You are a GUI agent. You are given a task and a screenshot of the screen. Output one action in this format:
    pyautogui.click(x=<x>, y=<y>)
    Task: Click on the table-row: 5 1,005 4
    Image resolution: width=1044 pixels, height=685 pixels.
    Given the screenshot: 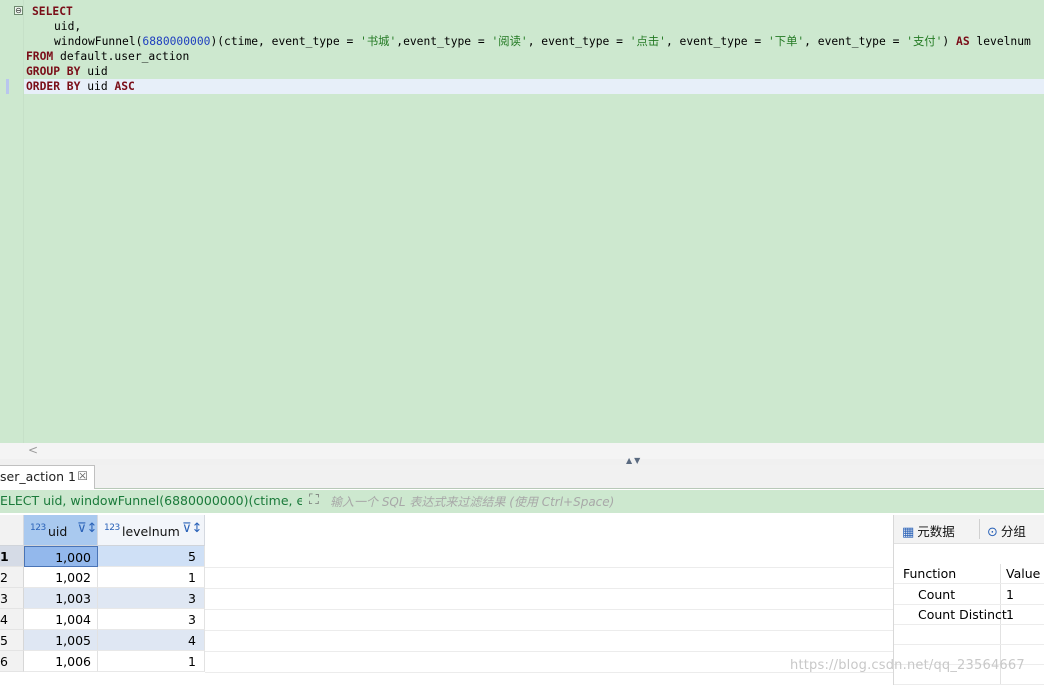 What is the action you would take?
    pyautogui.click(x=102, y=640)
    